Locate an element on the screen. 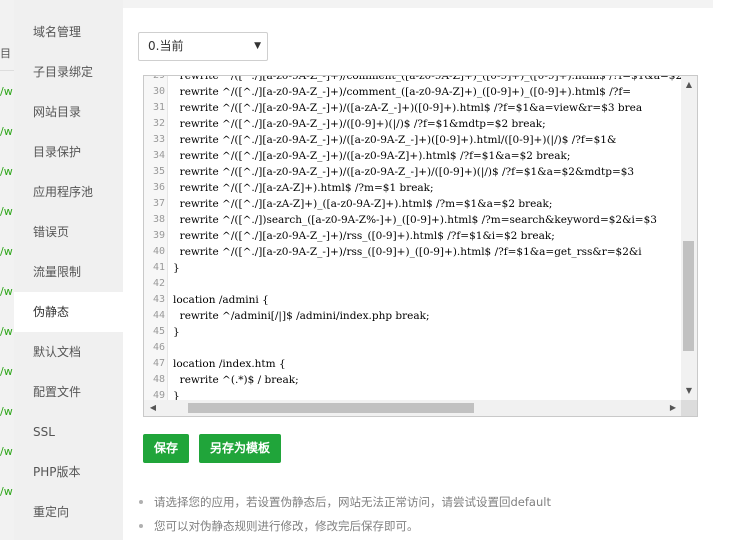 This screenshot has width=731, height=540. sidebar-item-site-directory: 网站目录 is located at coordinates (68, 112).